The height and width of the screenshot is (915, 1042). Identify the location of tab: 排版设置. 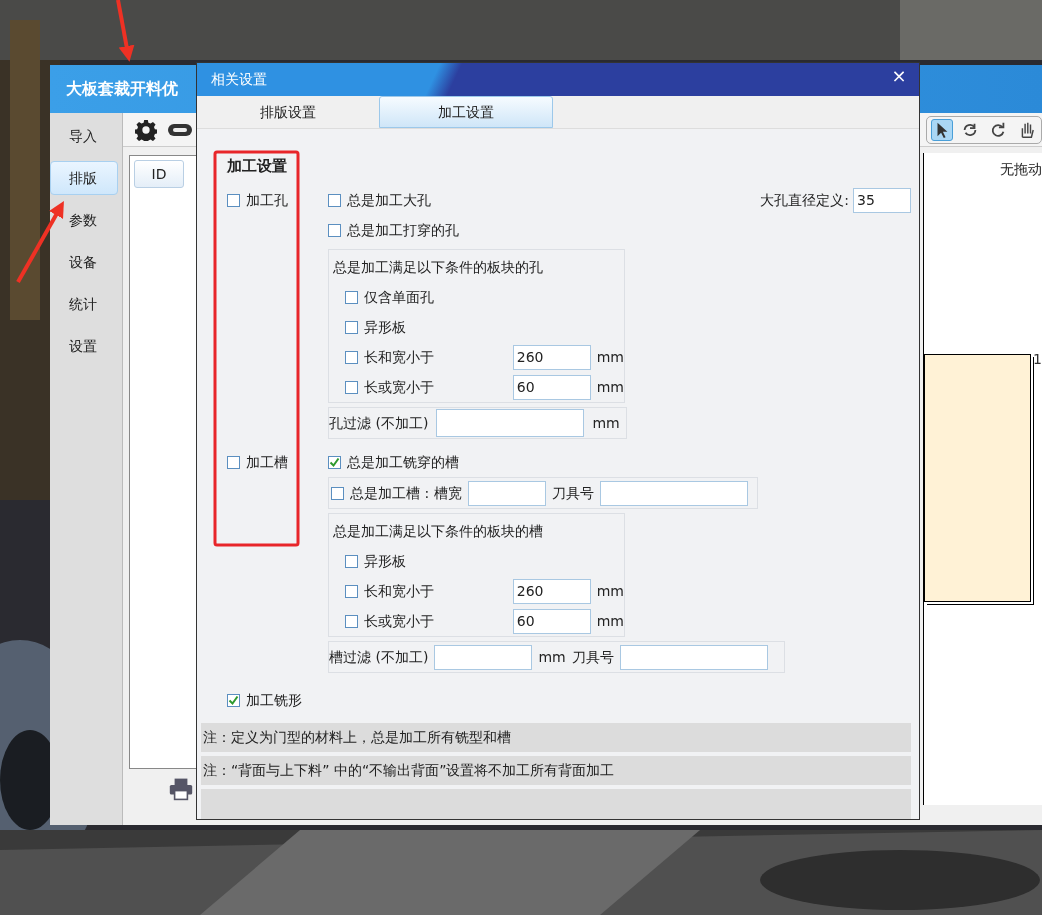
(288, 112).